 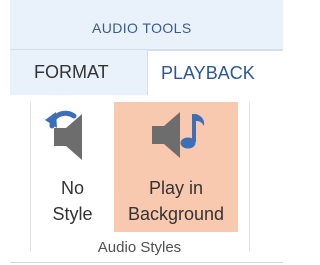 I want to click on play-in-background-label-line1: Play in, so click(x=176, y=188).